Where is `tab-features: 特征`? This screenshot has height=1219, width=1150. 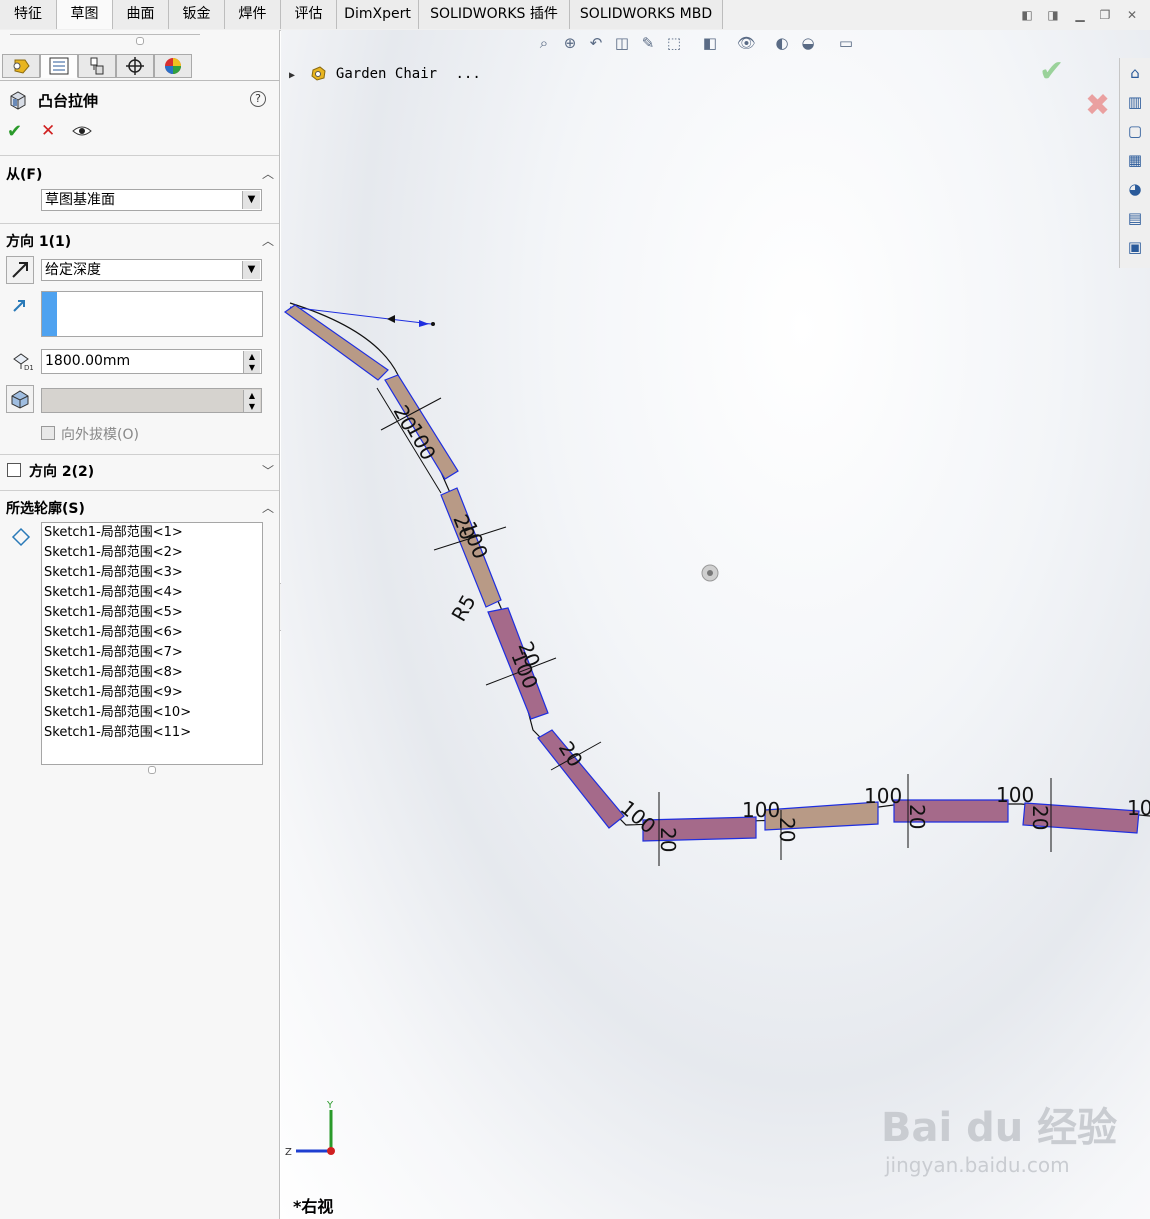
tab-features: 特征 is located at coordinates (28, 14).